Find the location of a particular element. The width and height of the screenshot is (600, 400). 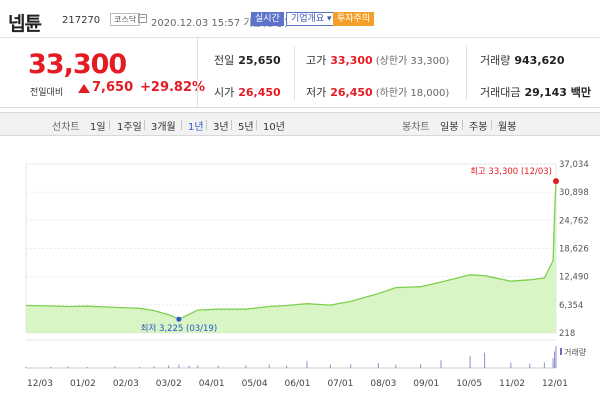

tab-monthly: 월봉 is located at coordinates (507, 125).